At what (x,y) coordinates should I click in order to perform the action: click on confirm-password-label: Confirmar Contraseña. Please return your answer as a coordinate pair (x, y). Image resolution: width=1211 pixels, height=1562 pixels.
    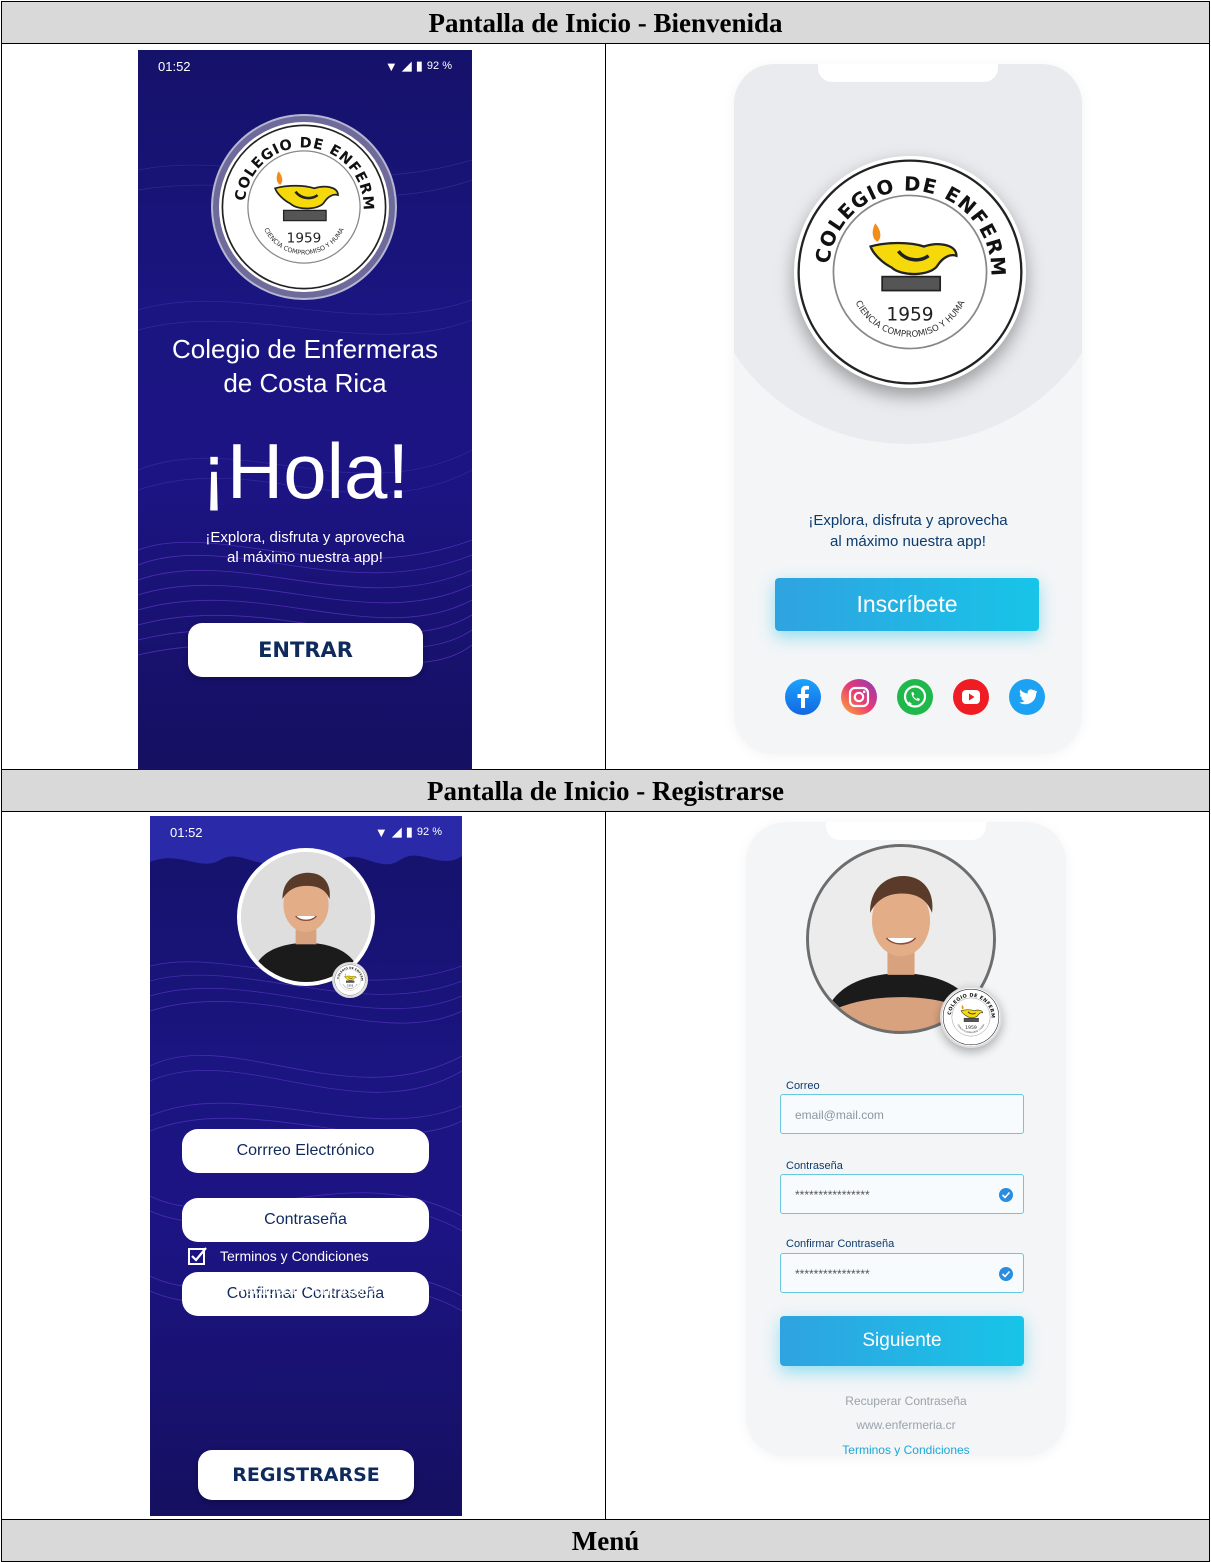
    Looking at the image, I should click on (840, 1244).